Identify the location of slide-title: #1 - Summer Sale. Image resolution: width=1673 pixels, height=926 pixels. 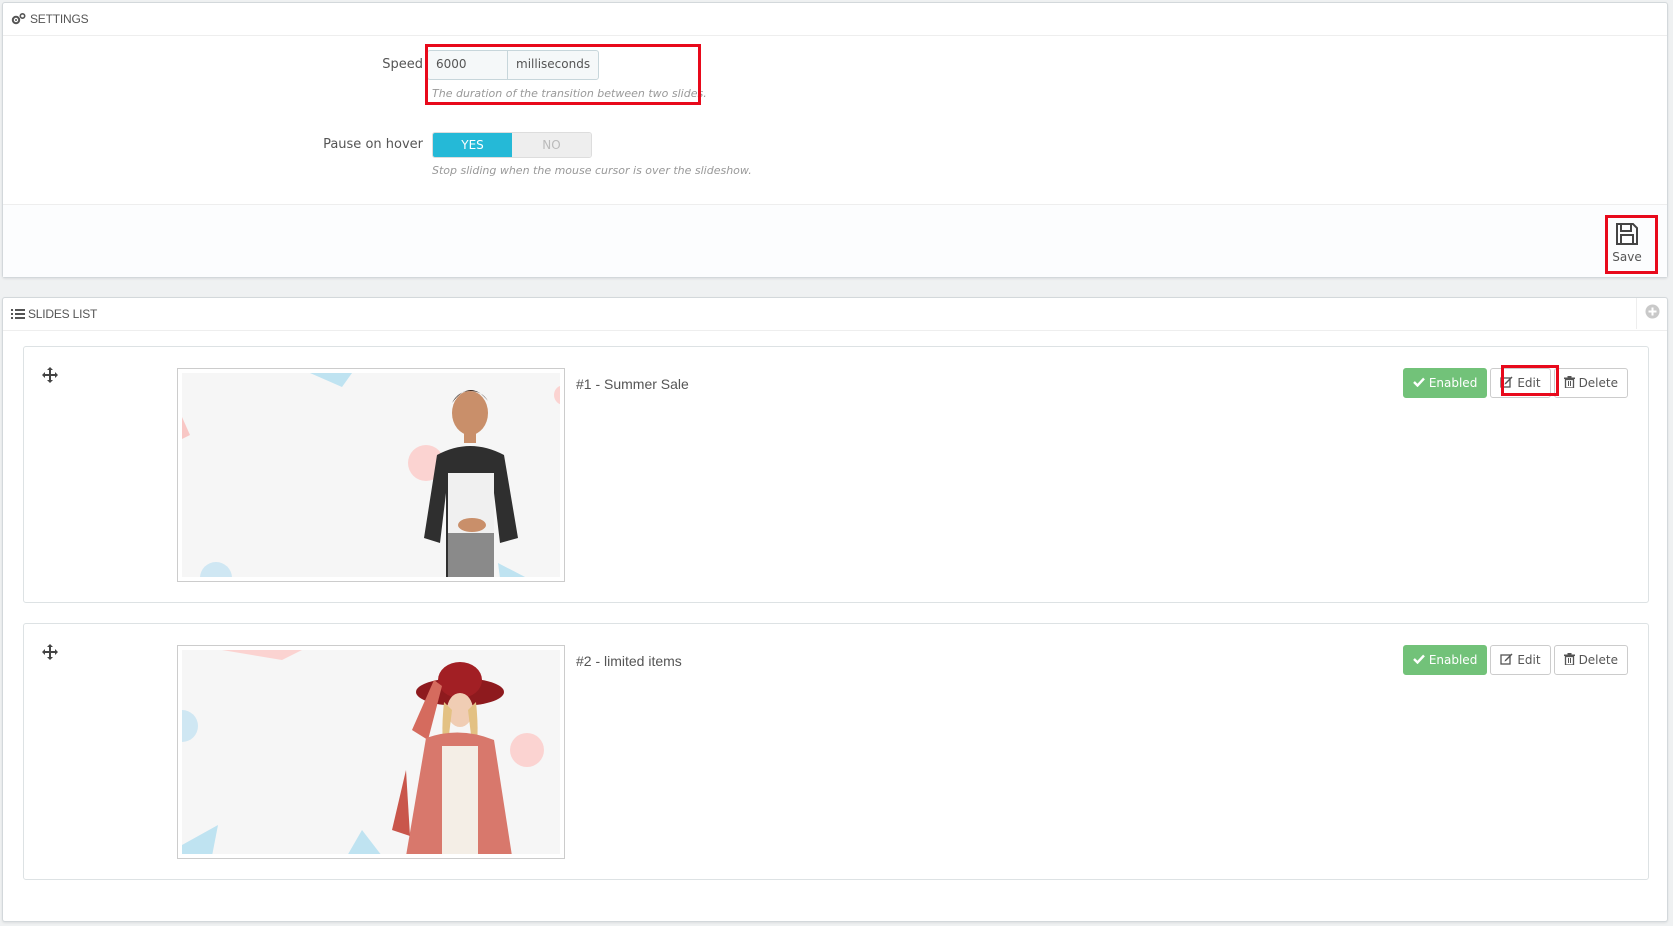
(632, 384).